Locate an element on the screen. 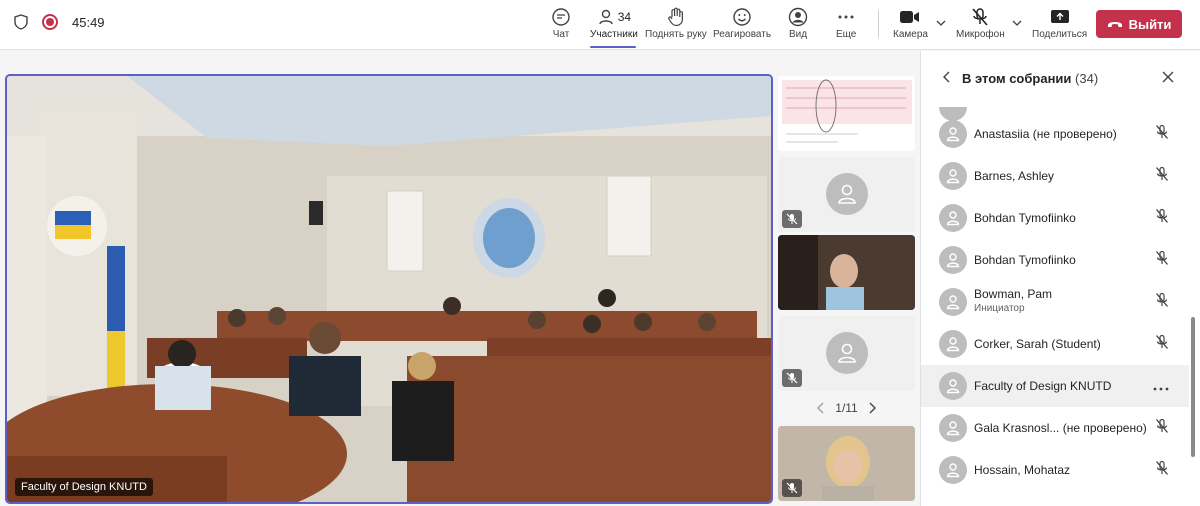 This screenshot has height=506, width=1200. chat-label: Чат is located at coordinates (561, 34).